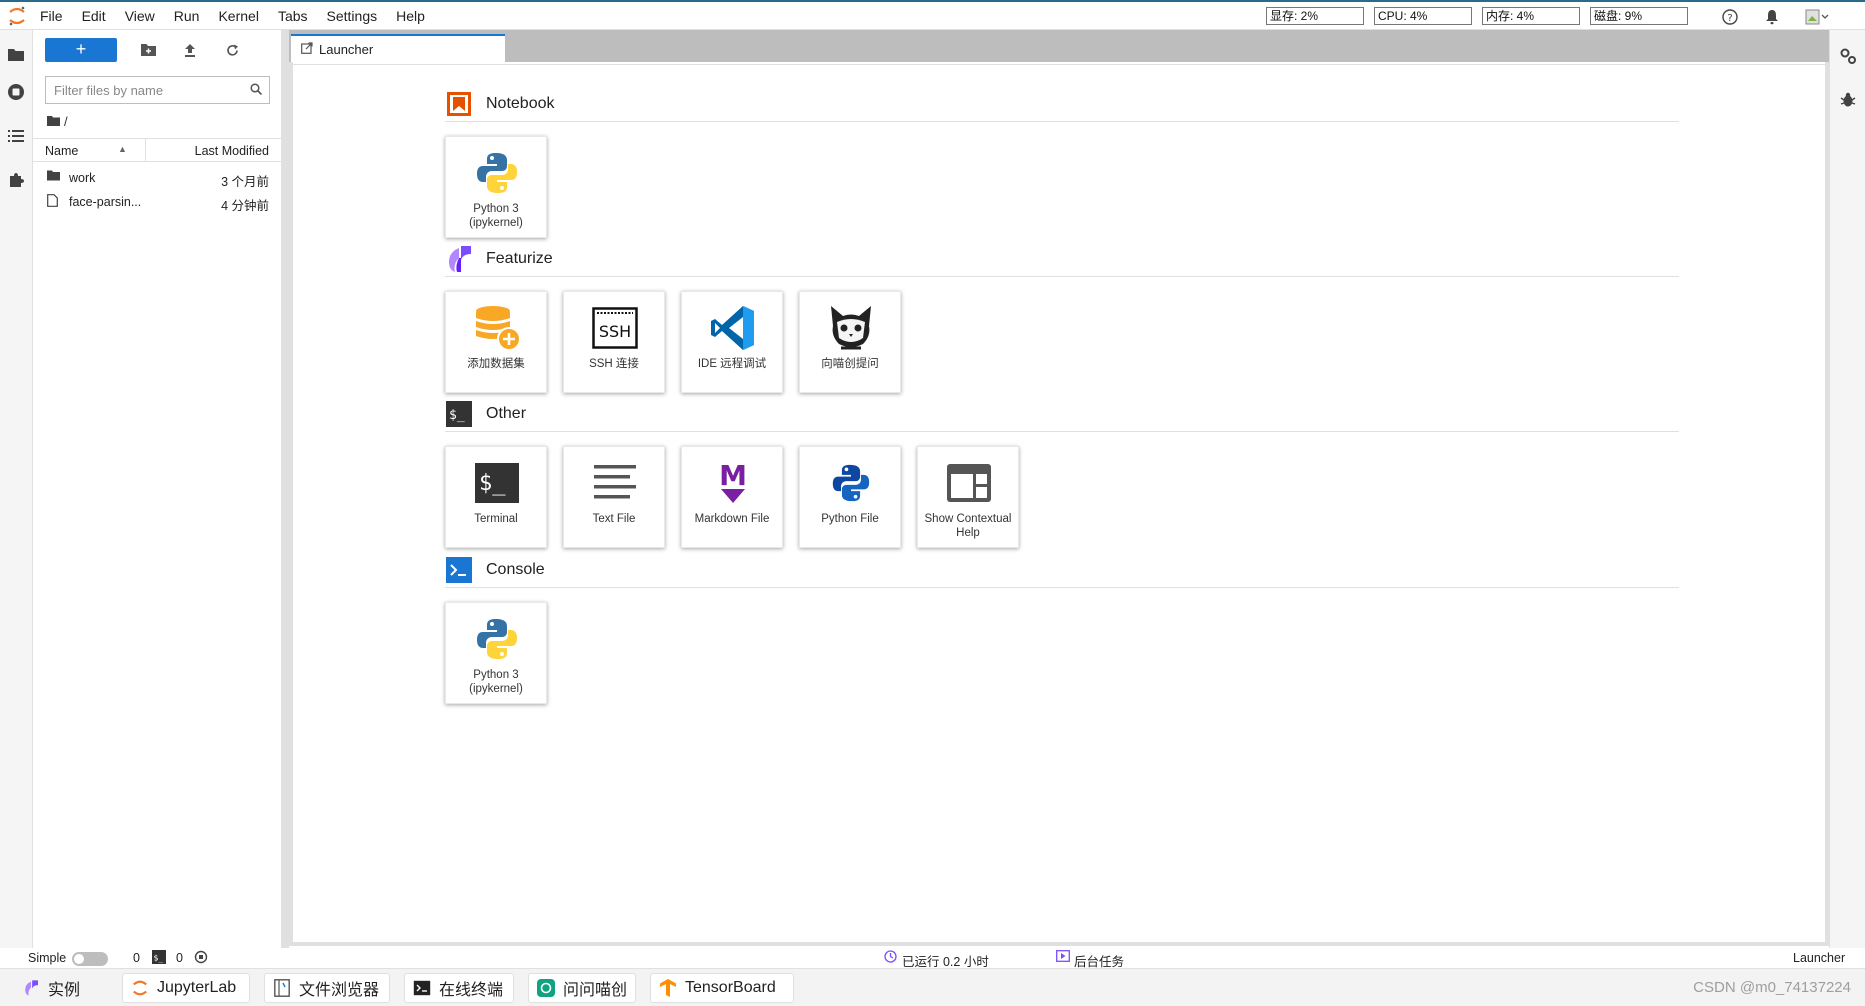 The width and height of the screenshot is (1865, 1006). I want to click on card-python3-console: Python 3 (ipykernel), so click(496, 653).